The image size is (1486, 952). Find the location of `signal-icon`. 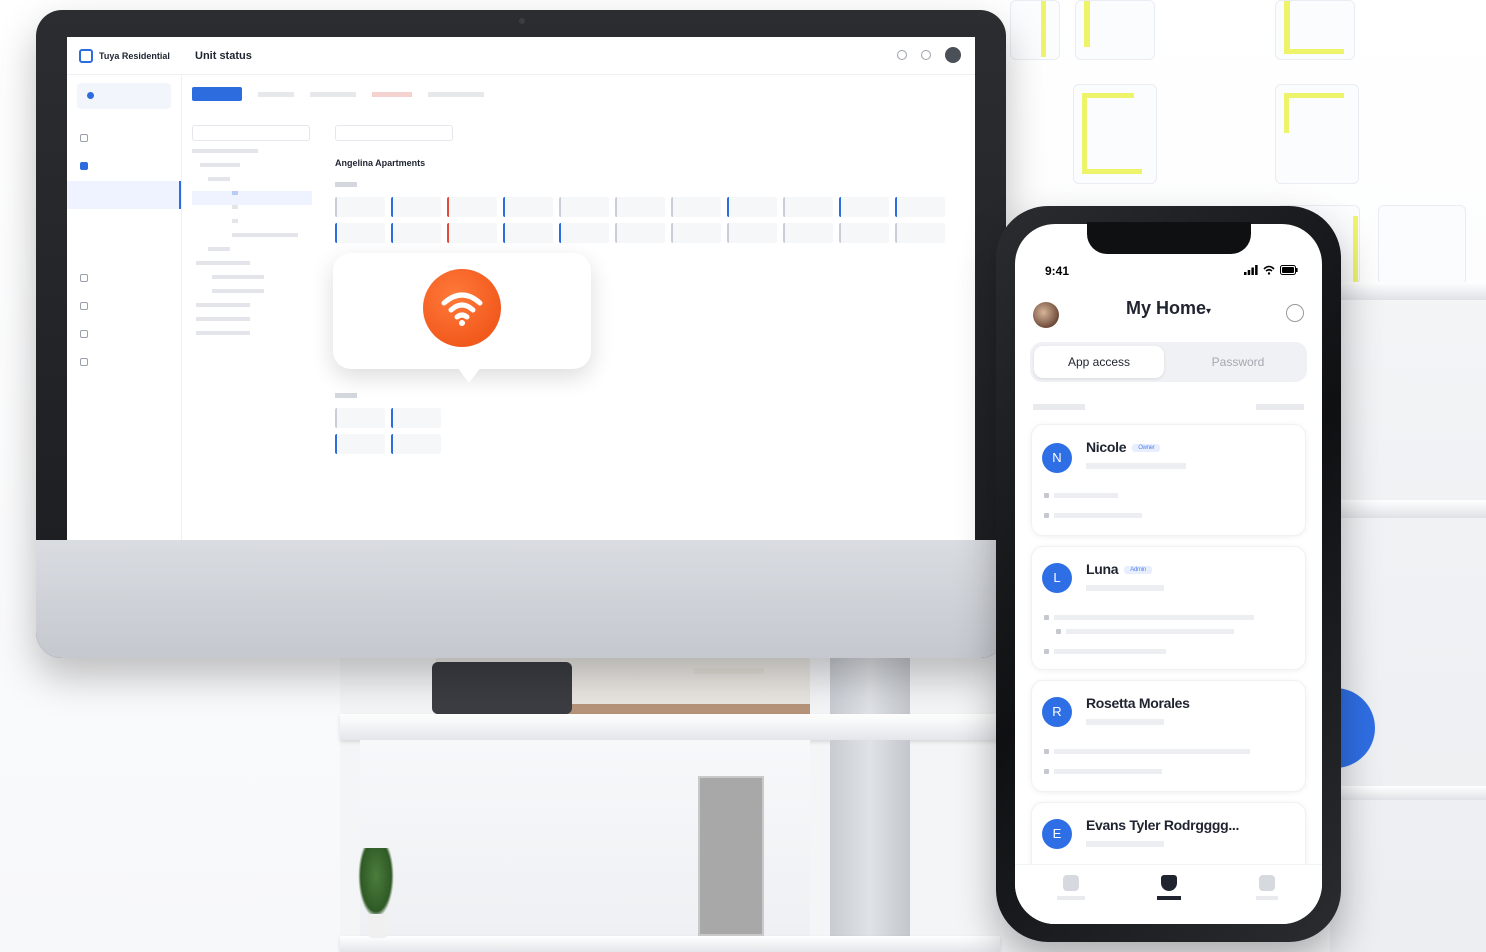

signal-icon is located at coordinates (1251, 270).